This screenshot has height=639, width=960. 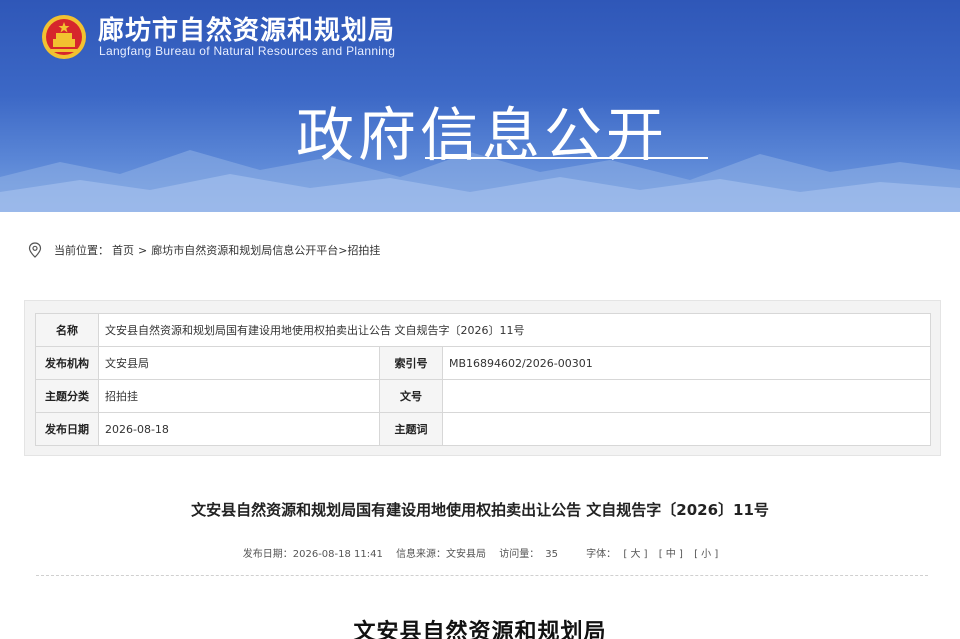 I want to click on table-row: 主题分类 招拍挂 文号, so click(x=483, y=396).